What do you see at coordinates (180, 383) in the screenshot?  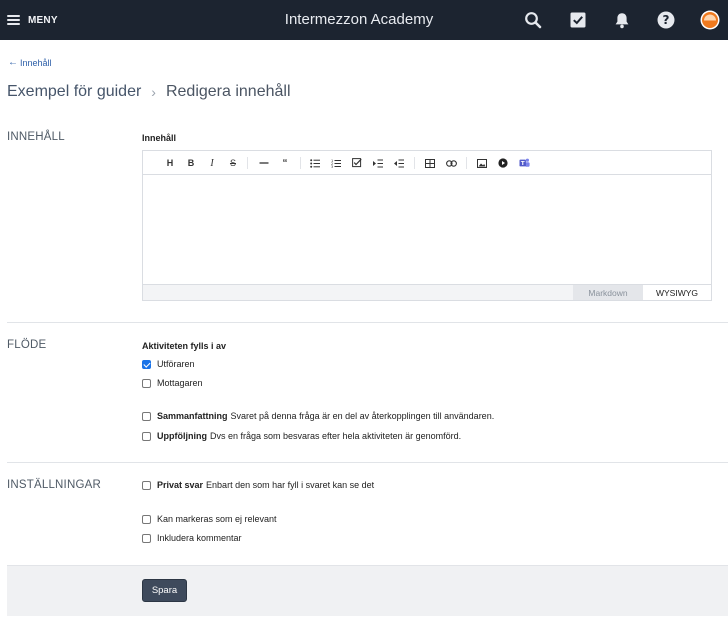 I see `recipient-label: Mottagaren` at bounding box center [180, 383].